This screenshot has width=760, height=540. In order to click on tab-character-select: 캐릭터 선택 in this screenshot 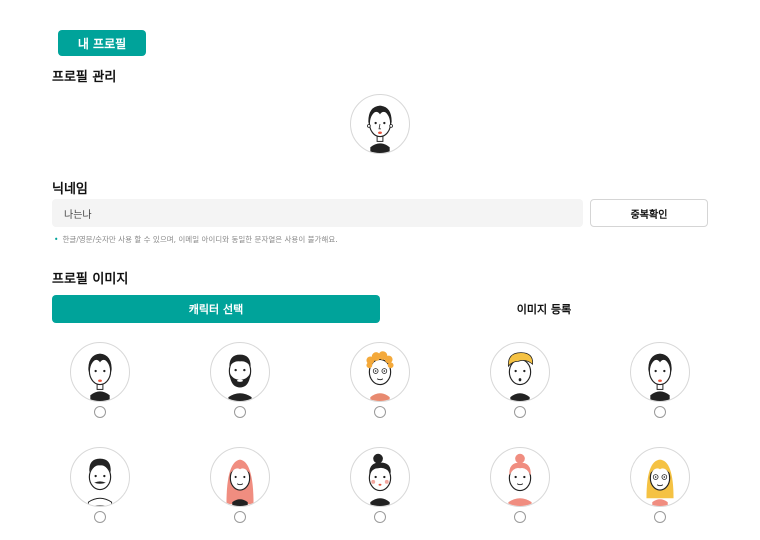, I will do `click(216, 309)`.